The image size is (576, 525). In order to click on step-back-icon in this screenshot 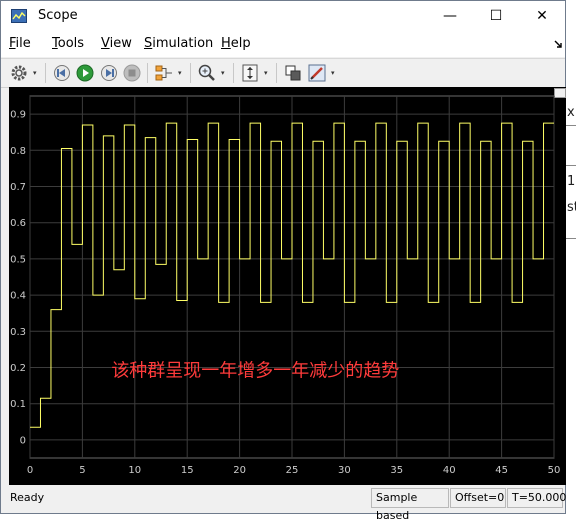, I will do `click(62, 73)`.